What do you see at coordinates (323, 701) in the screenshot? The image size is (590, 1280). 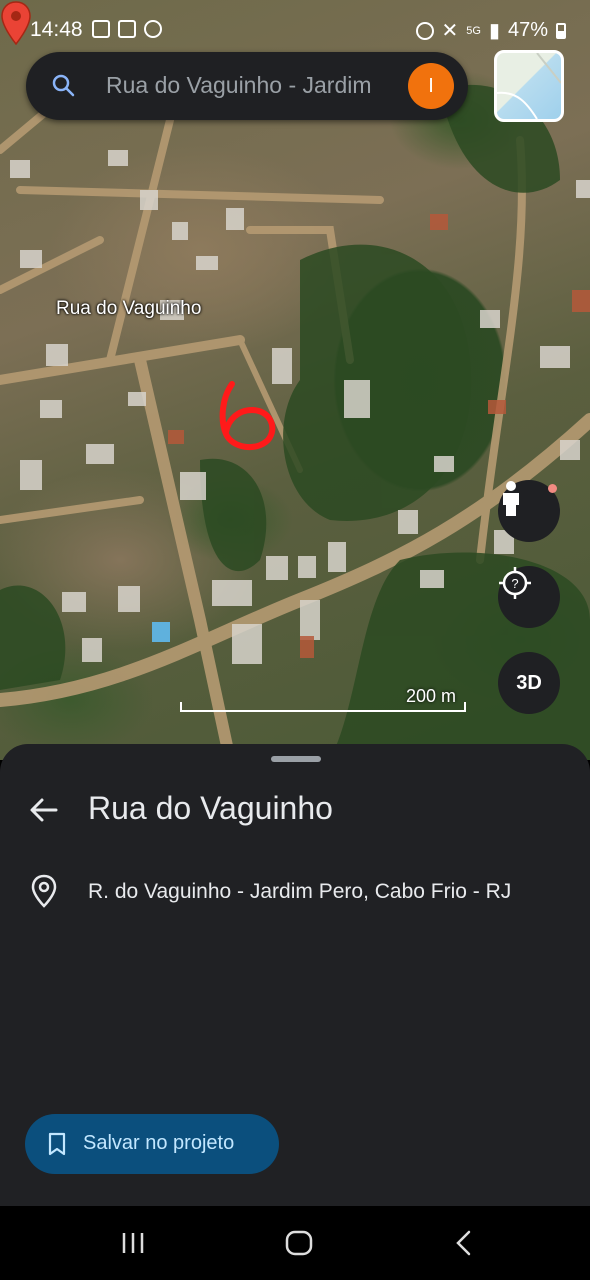 I see `scale-bar: 200 m` at bounding box center [323, 701].